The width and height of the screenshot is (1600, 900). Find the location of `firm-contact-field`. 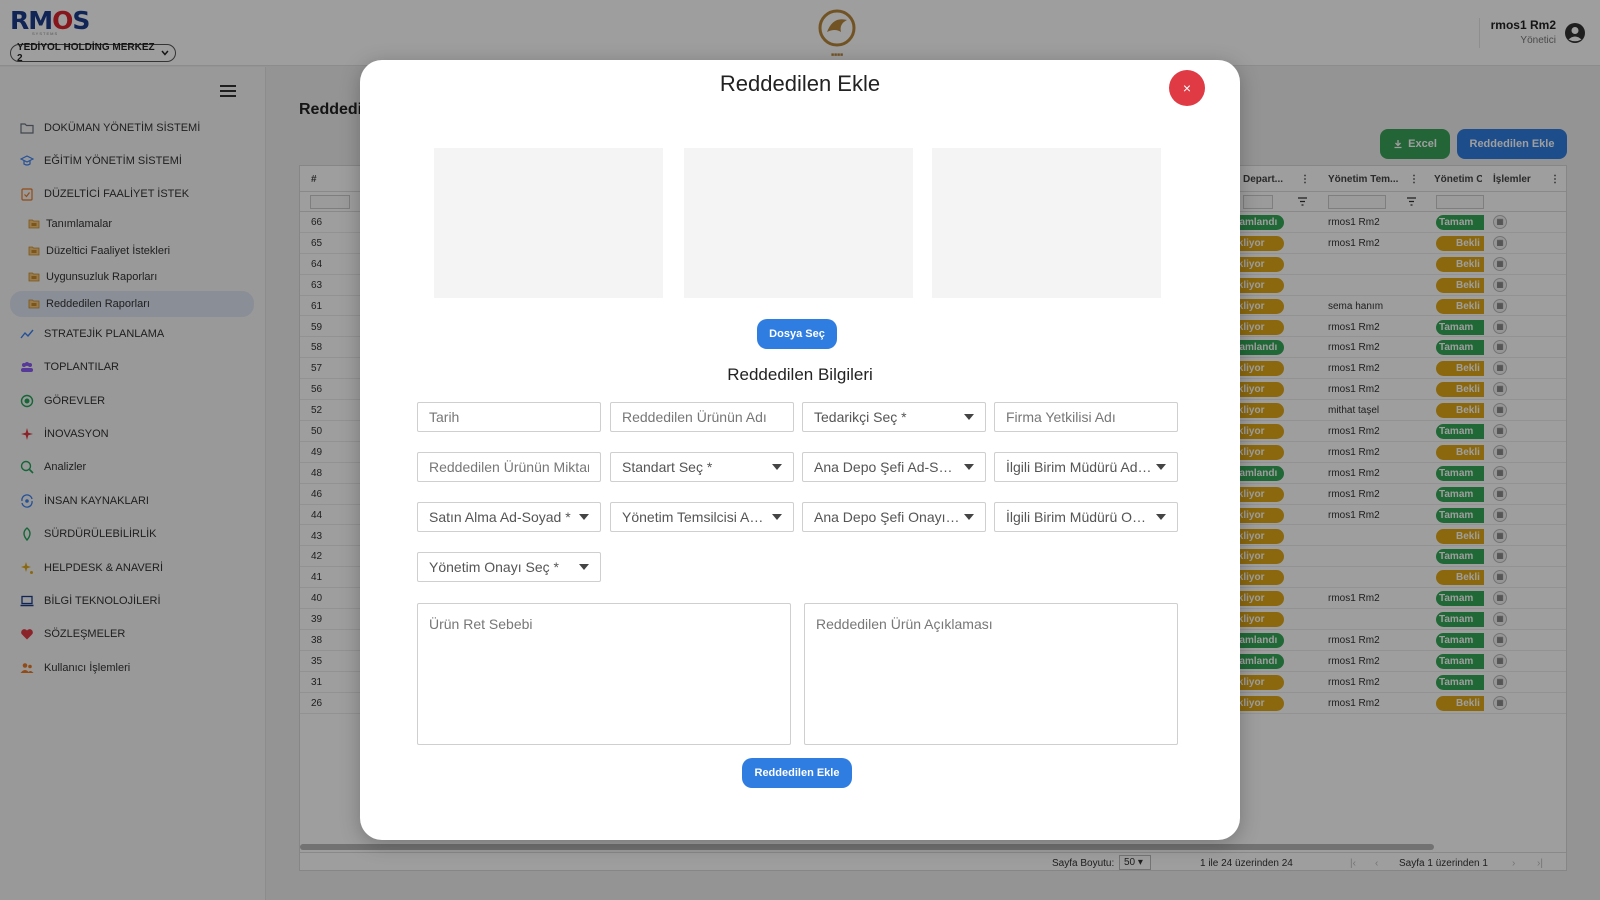

firm-contact-field is located at coordinates (1086, 417).